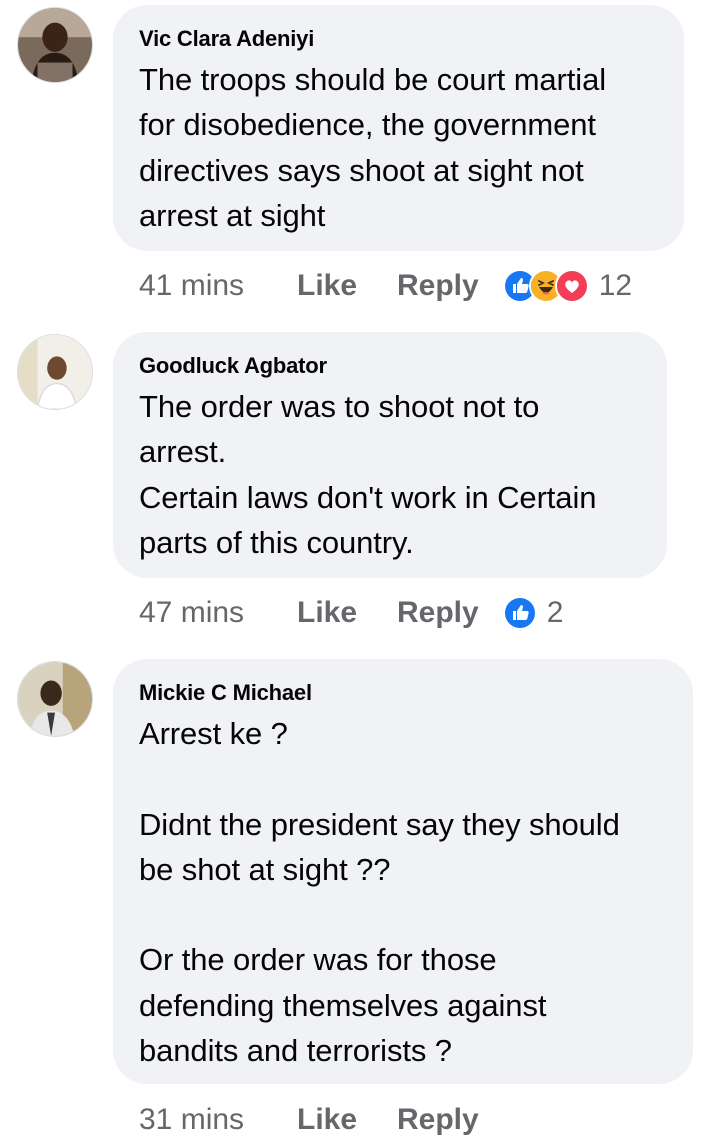 This screenshot has width=720, height=1143. What do you see at coordinates (218, 613) in the screenshot?
I see `comment-timestamp: 47 mins` at bounding box center [218, 613].